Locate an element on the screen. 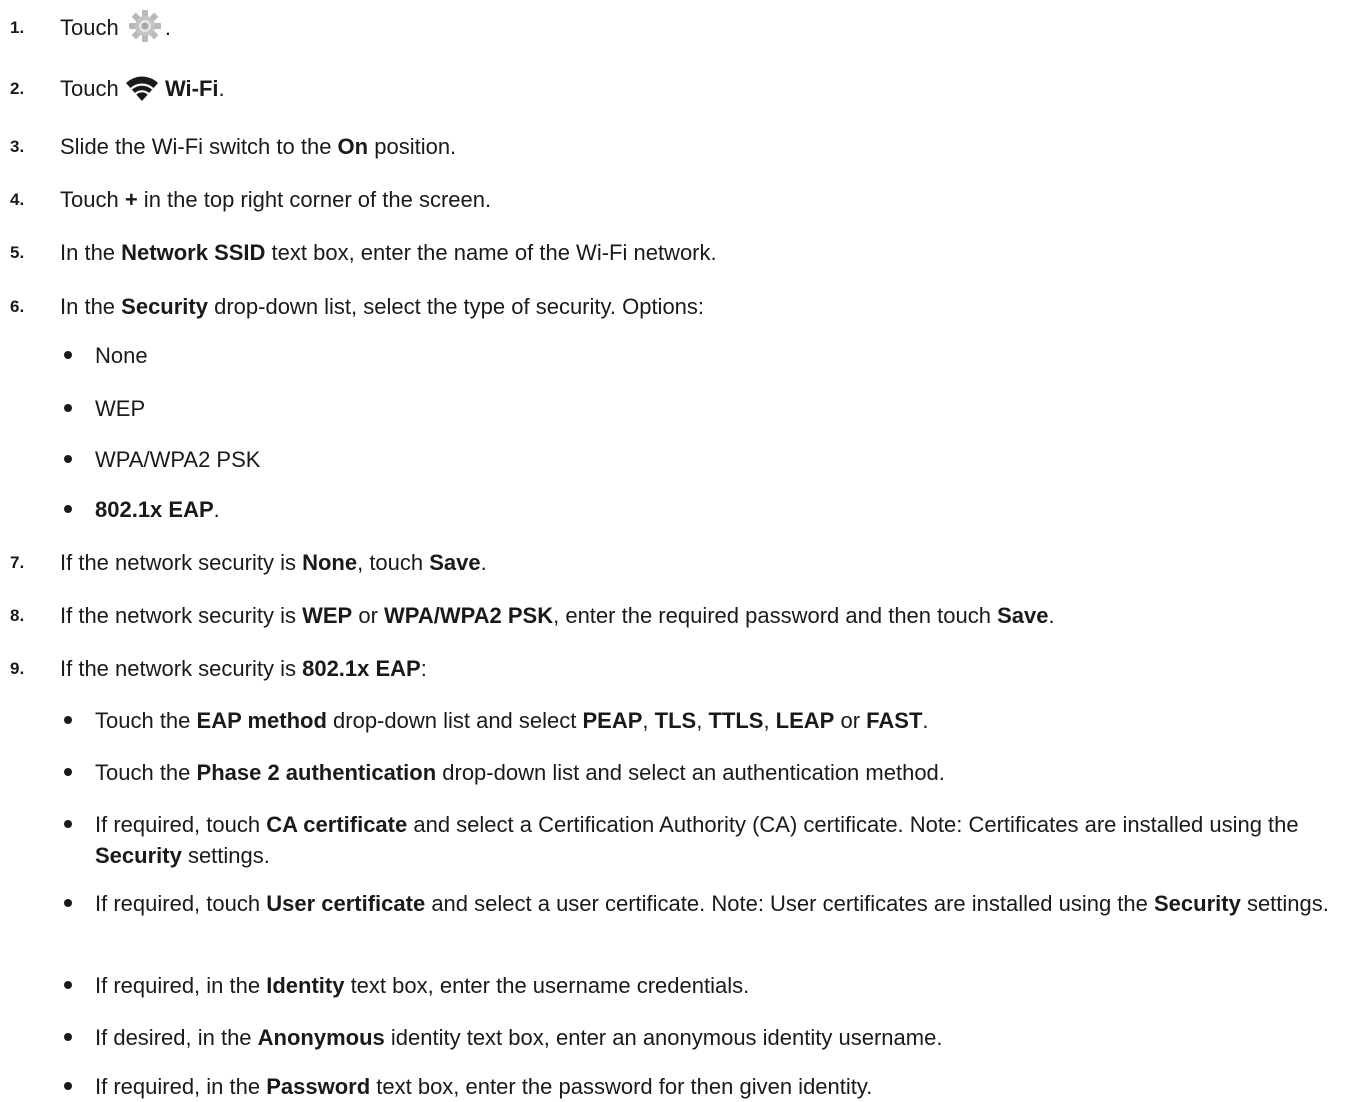 This screenshot has width=1349, height=1102. step-number: 4. is located at coordinates (17, 199).